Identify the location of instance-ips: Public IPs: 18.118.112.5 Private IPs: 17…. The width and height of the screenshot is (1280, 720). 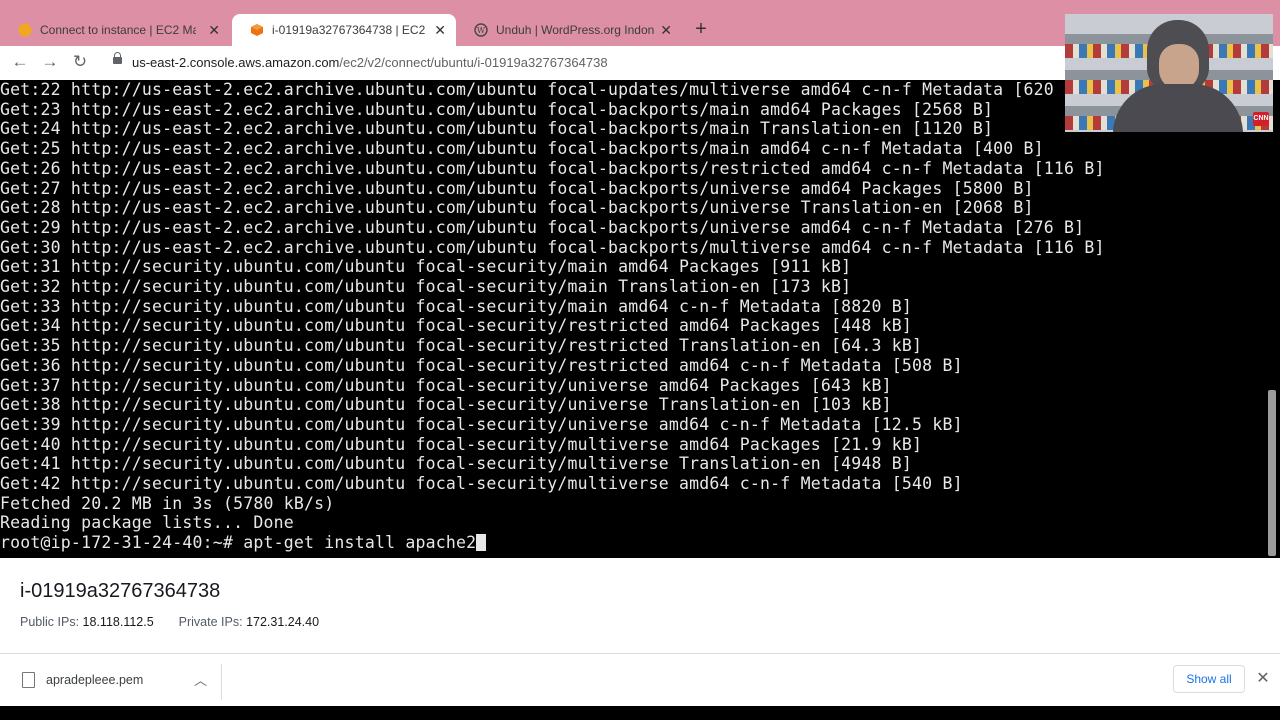
(169, 622).